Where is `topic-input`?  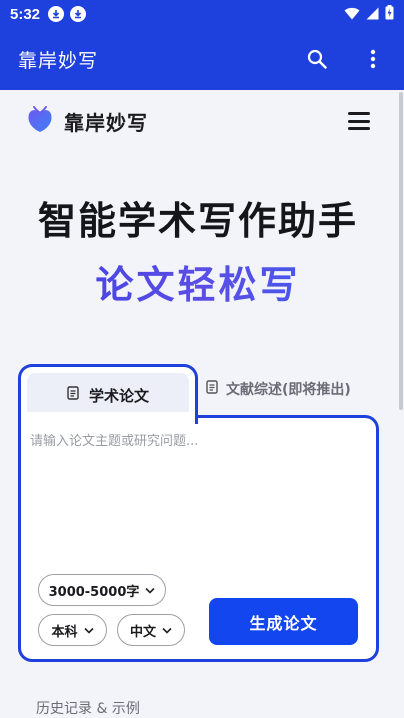
topic-input is located at coordinates (195, 495).